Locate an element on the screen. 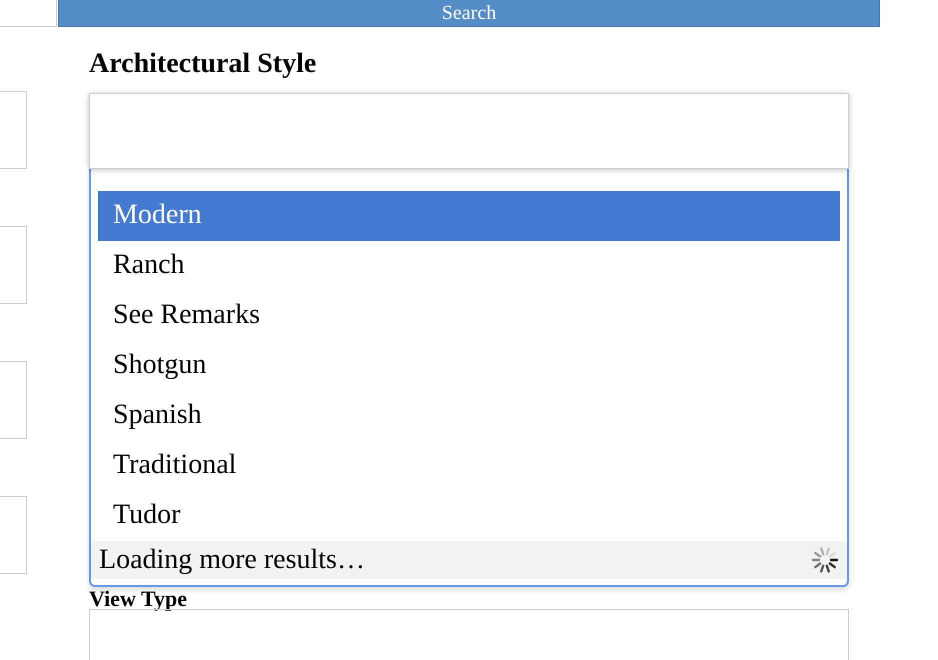 The width and height of the screenshot is (938, 660). spinner-icon is located at coordinates (825, 560).